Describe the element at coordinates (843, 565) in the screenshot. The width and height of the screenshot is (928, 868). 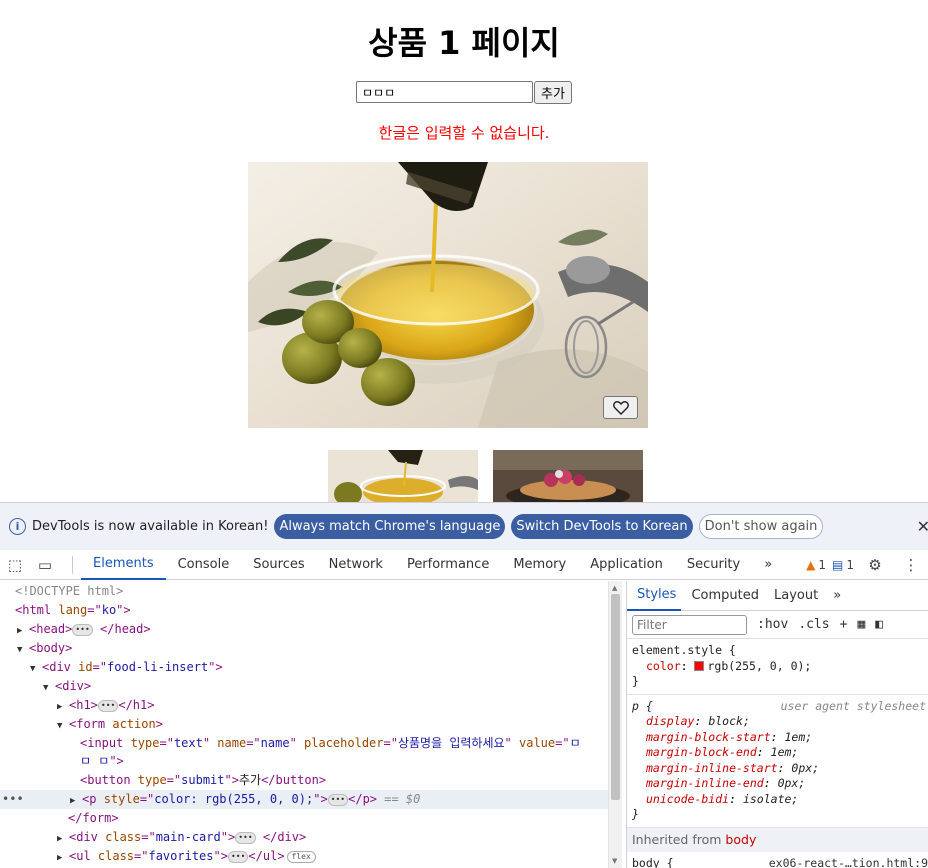
I see `messages-badge: ▤ 1` at that location.